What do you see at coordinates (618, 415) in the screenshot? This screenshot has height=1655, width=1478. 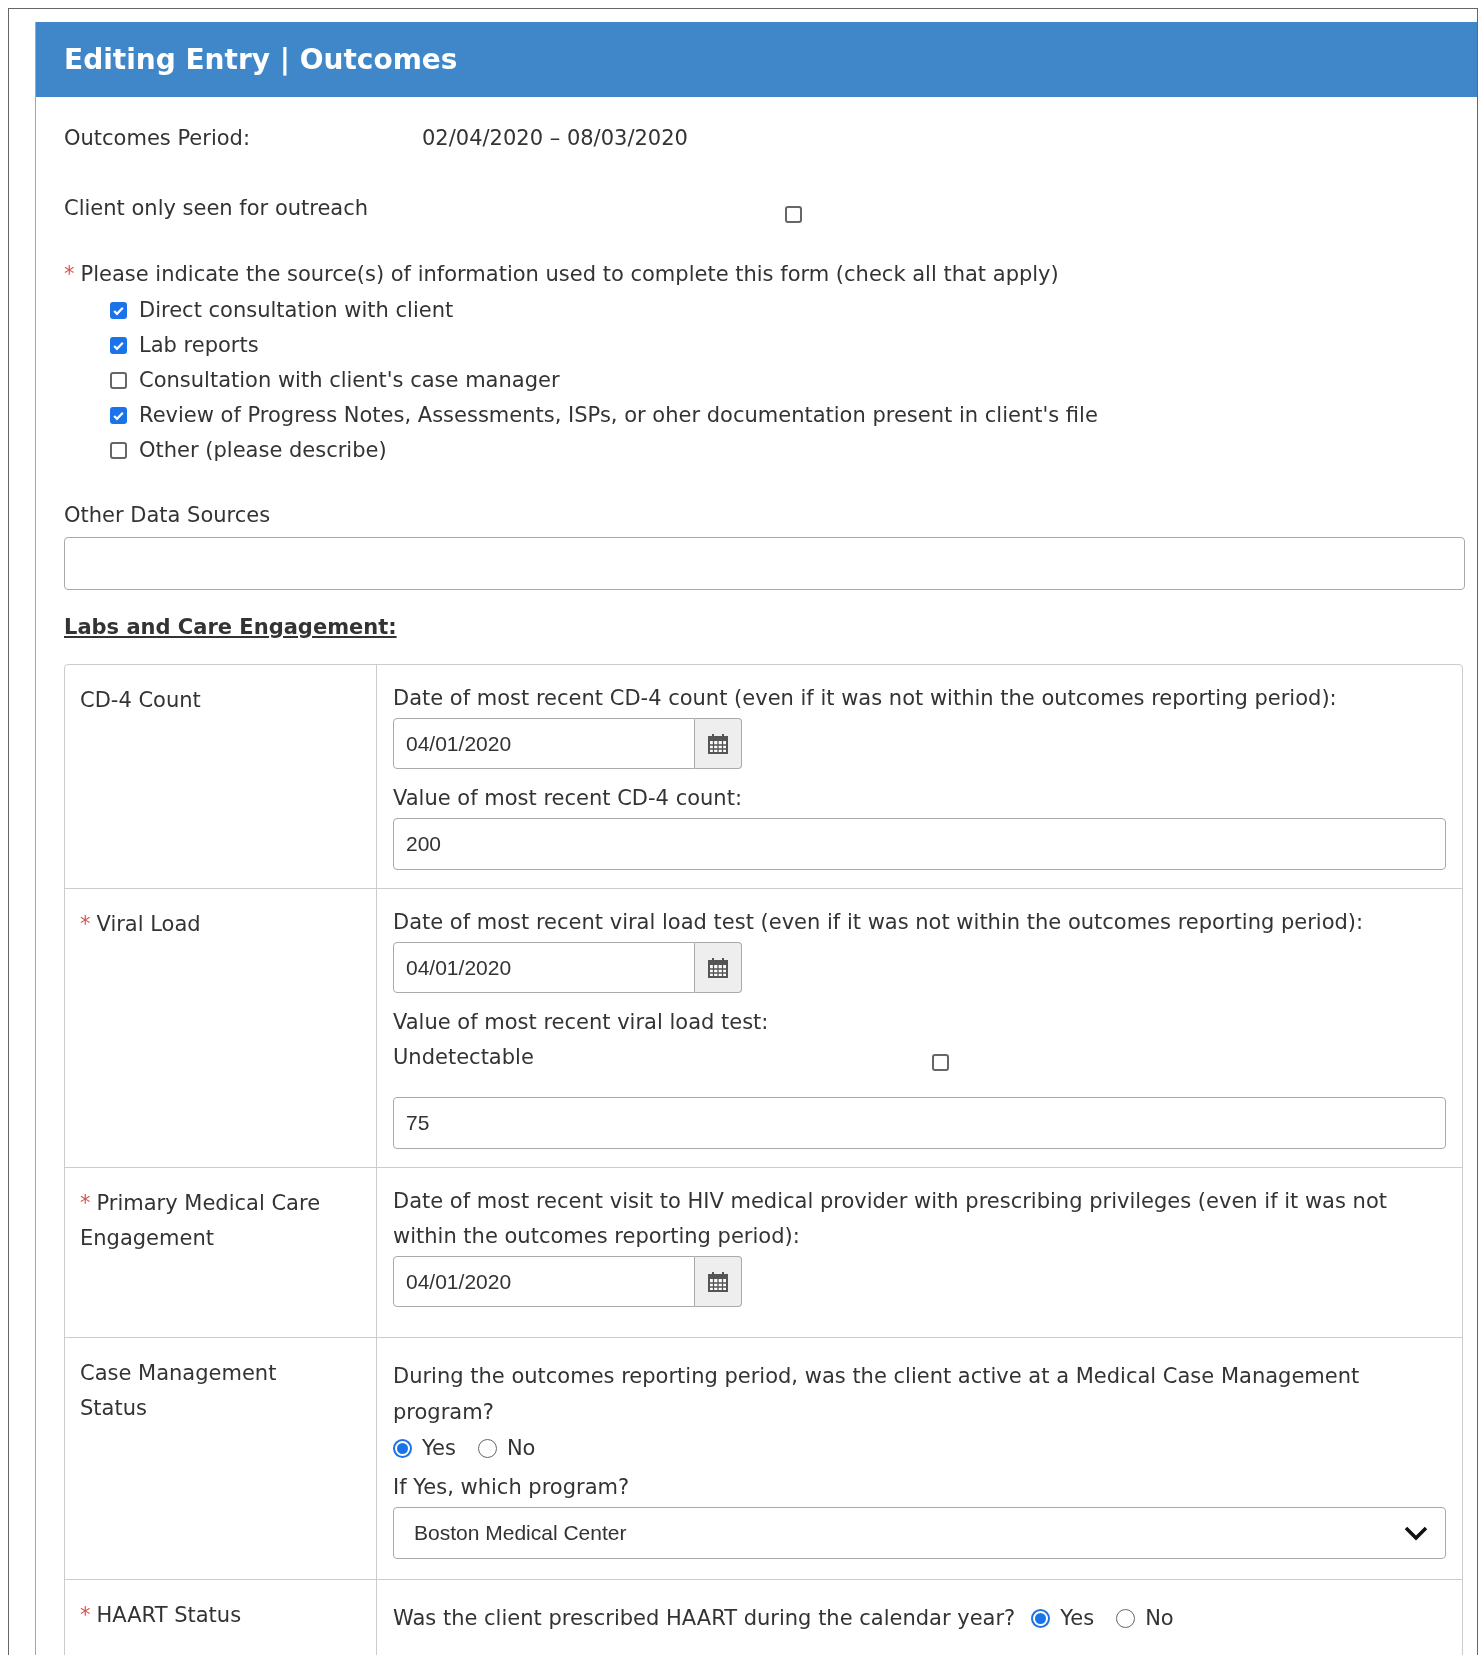 I see `option-label: Review of Progress Notes, Assessments, ISPs, or oher documentation present in client's file` at bounding box center [618, 415].